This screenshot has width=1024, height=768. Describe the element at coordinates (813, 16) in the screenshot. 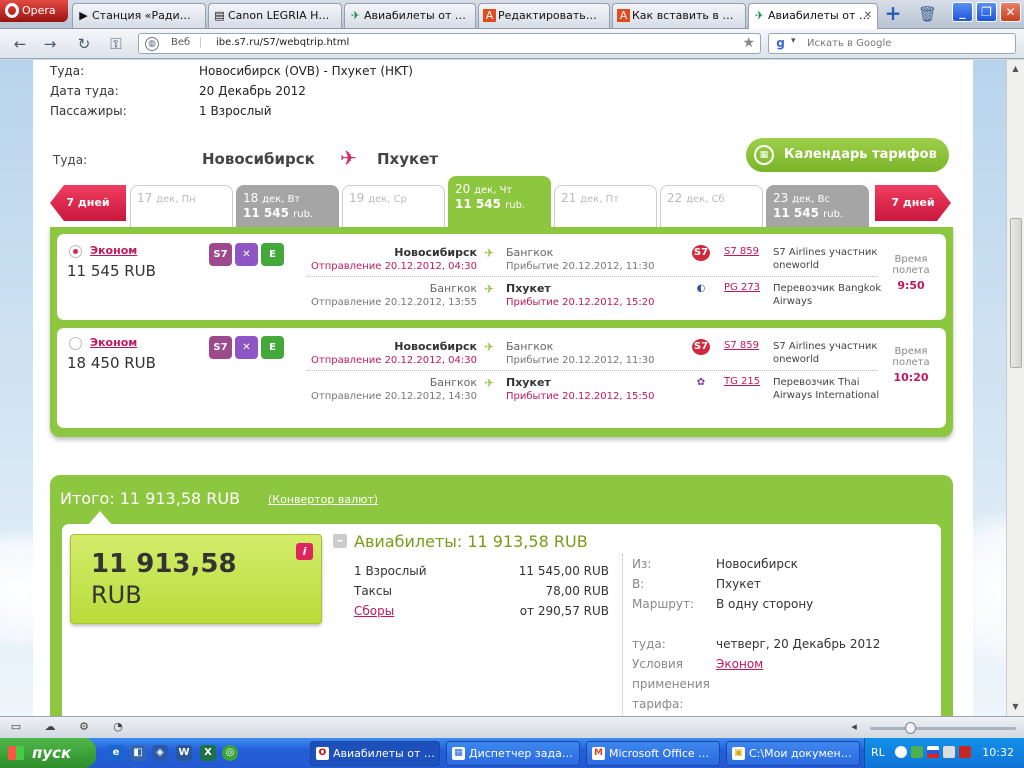

I see `tab-aviabilety-active: ✈ Авиабилеты от … ✕` at that location.